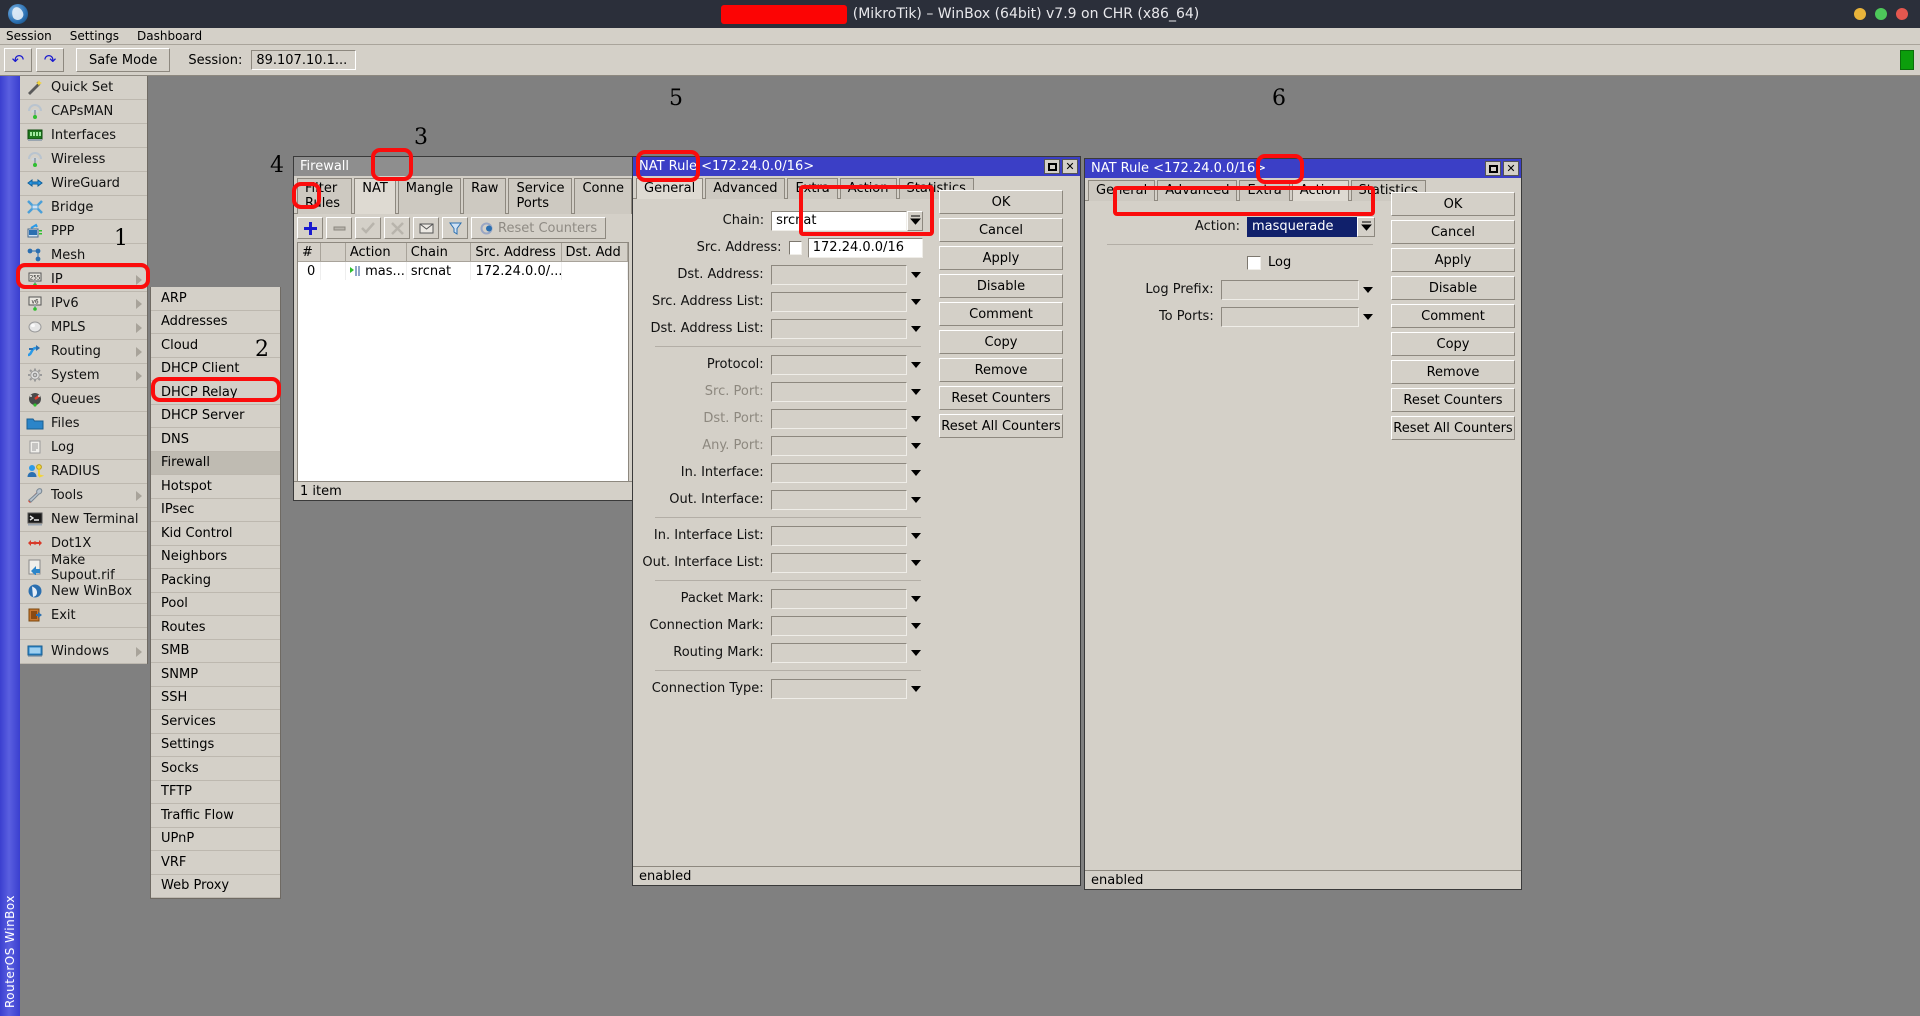 The image size is (1920, 1016). I want to click on src-address-checkbox, so click(795, 247).